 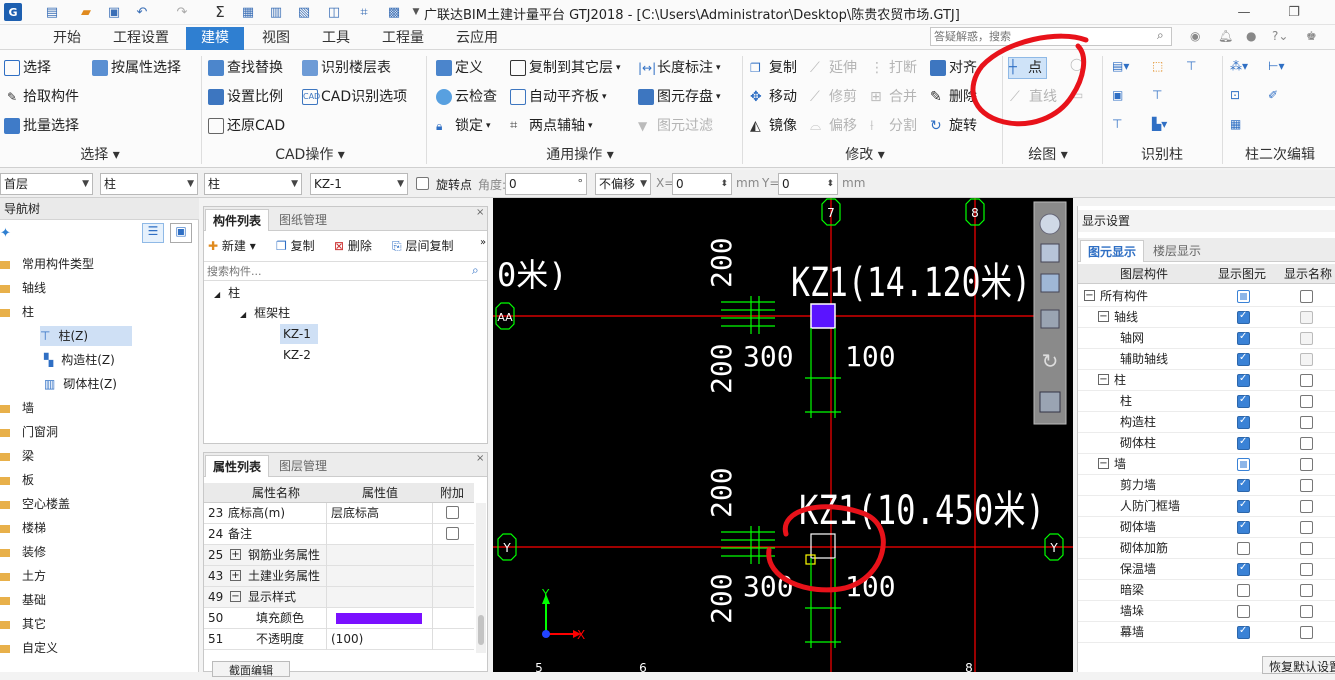 I want to click on tree-group: ◢ 框架柱, so click(x=265, y=313).